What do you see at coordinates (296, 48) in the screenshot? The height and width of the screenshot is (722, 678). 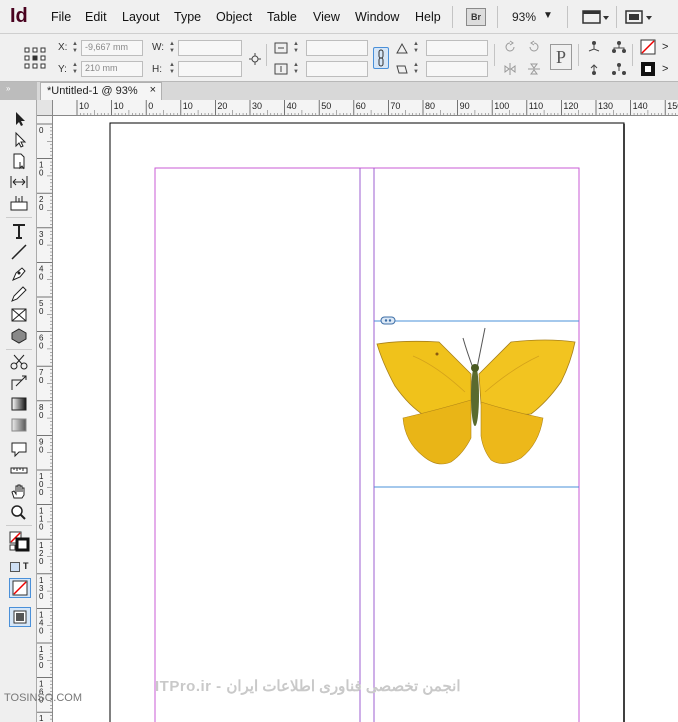 I see `scale-x-stepper: ▲ ▼` at bounding box center [296, 48].